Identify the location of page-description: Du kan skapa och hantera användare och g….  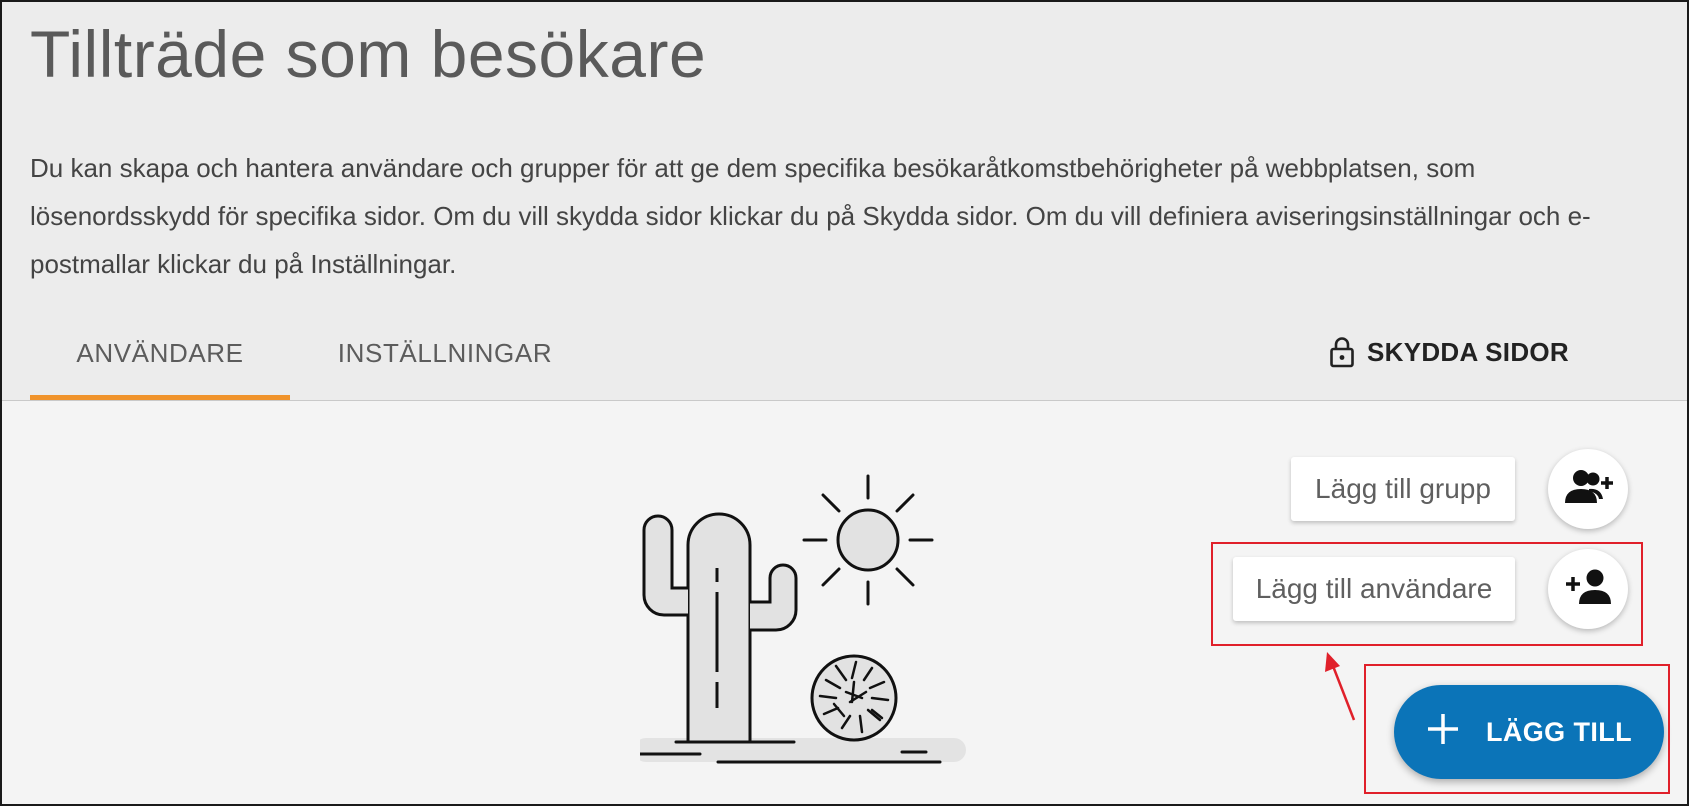
(810, 216).